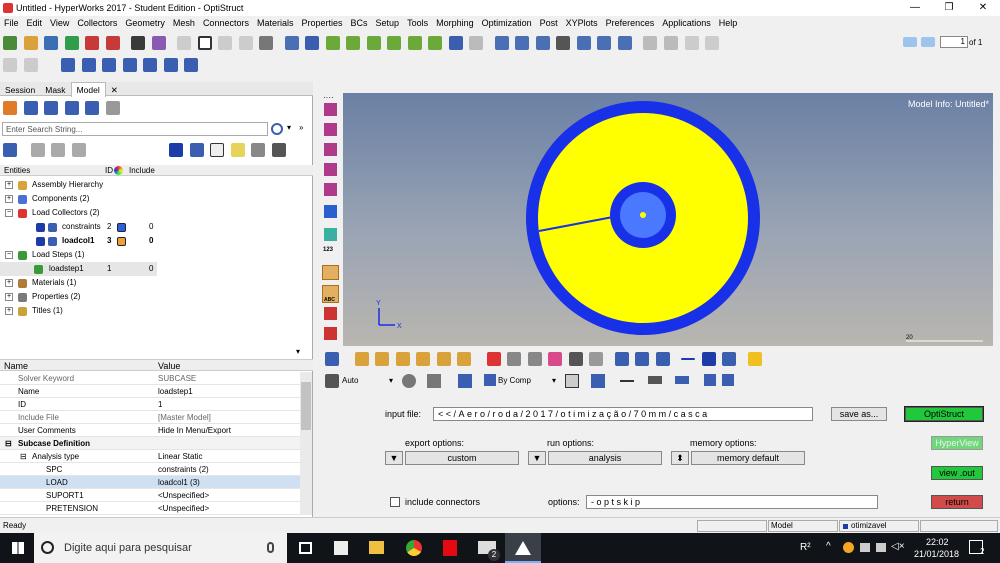  Describe the element at coordinates (51, 108) in the screenshot. I see `browser-tool-3-icon` at that location.